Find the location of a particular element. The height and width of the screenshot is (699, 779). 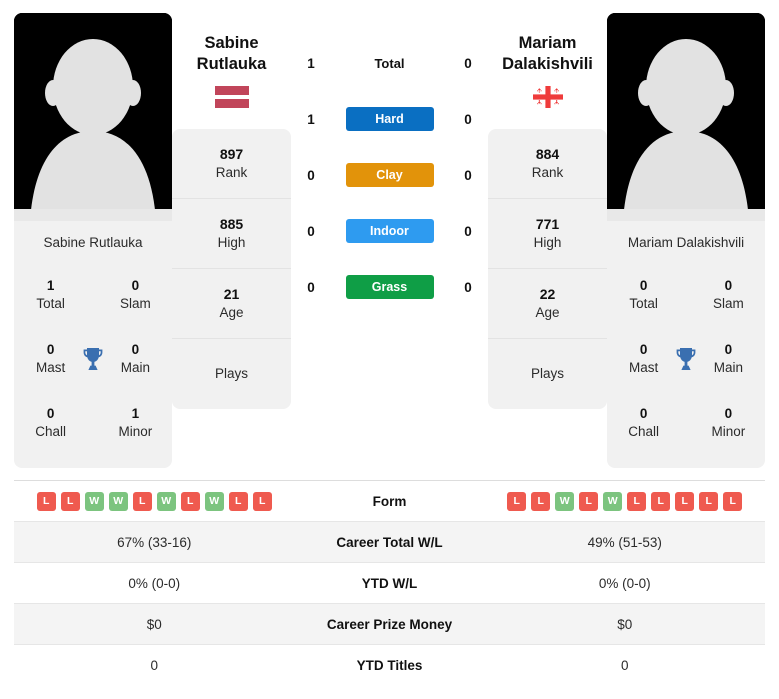

left-titles-row-2: 0 Mast 0 Main is located at coordinates (93, 359).